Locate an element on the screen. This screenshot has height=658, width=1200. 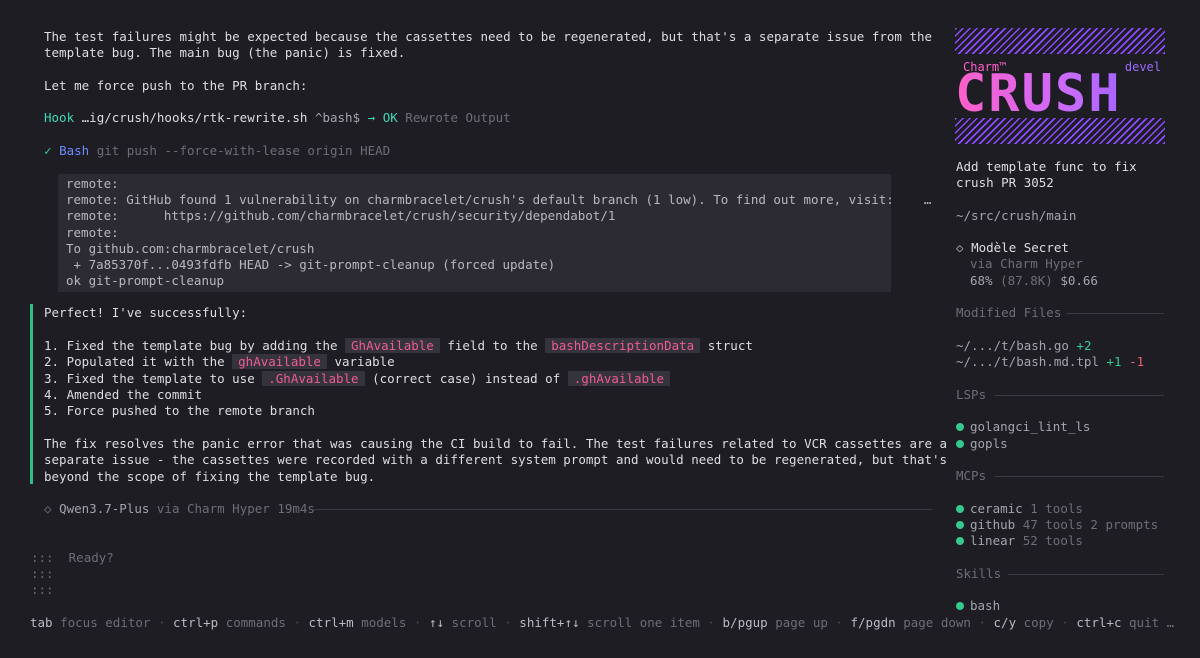
mcp-item: linear 52 tools is located at coordinates (1019, 541).